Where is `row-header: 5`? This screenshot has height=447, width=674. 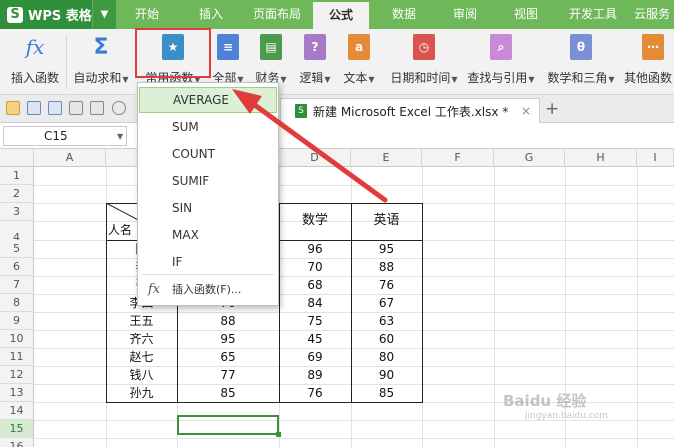 row-header: 5 is located at coordinates (17, 249).